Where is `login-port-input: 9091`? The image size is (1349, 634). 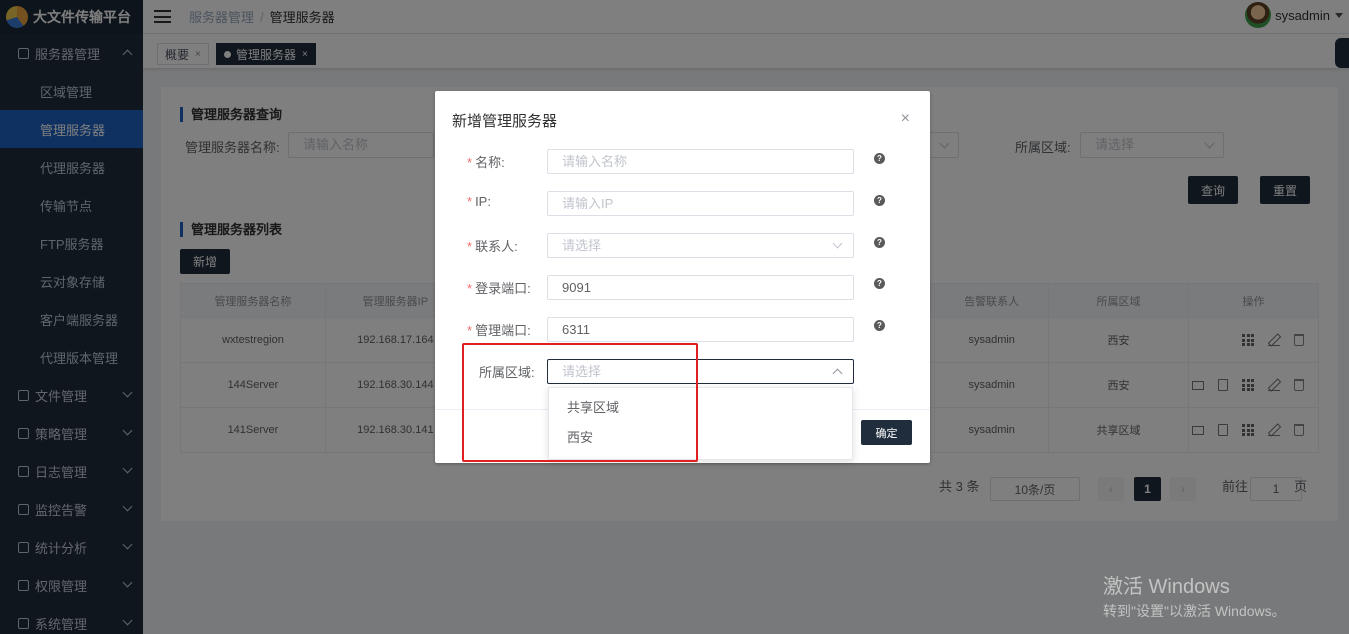
login-port-input: 9091 is located at coordinates (700, 287).